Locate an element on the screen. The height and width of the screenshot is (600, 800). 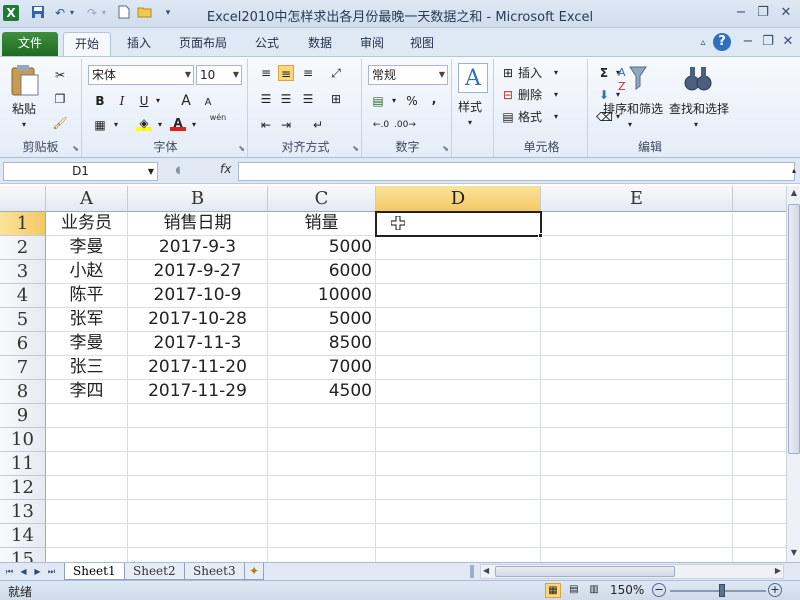
row-header-4: 4 is located at coordinates (23, 296).